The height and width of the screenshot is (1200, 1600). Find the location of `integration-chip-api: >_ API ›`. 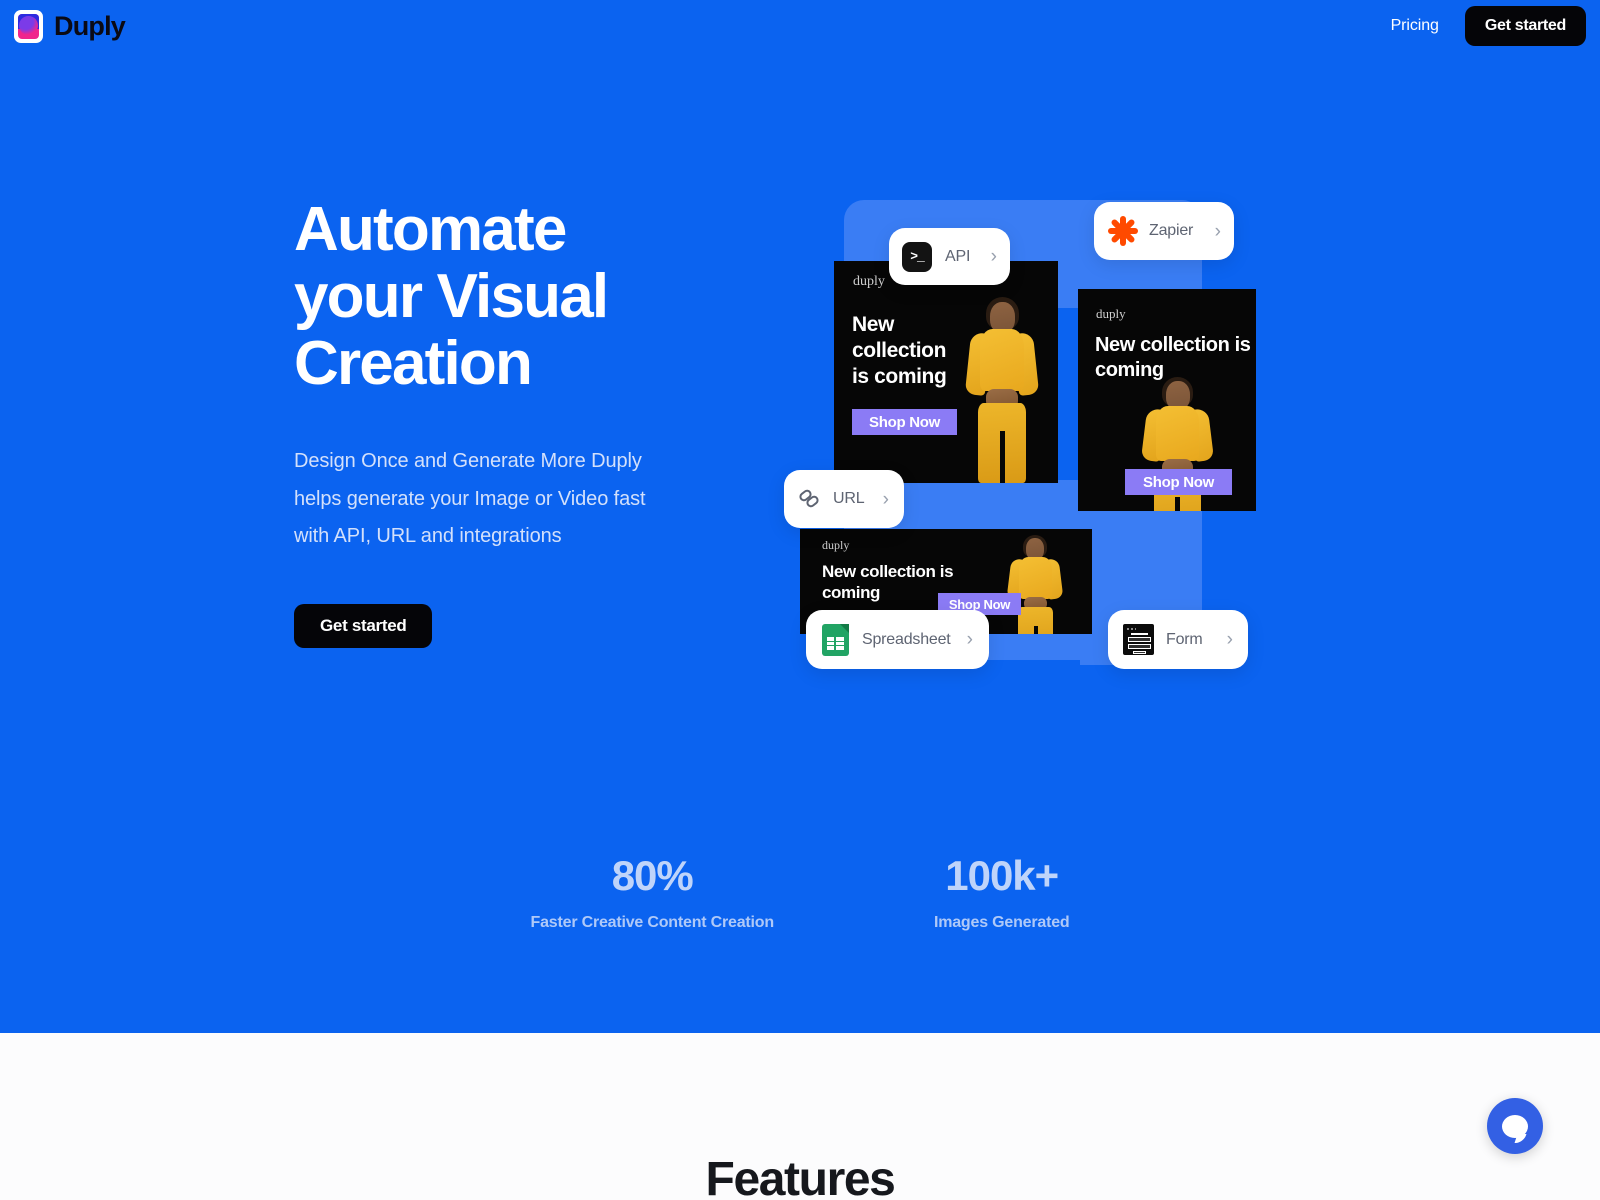

integration-chip-api: >_ API › is located at coordinates (949, 256).